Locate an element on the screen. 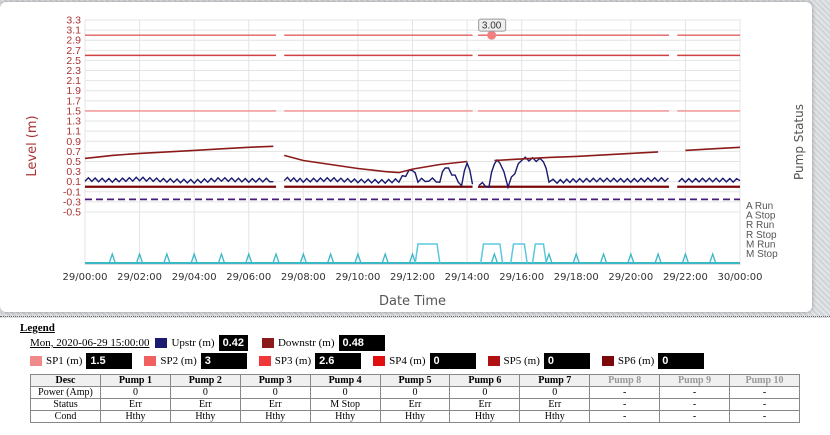 This screenshot has width=830, height=435. legend-upstr: Upstr (m) 0.42 is located at coordinates (208, 343).